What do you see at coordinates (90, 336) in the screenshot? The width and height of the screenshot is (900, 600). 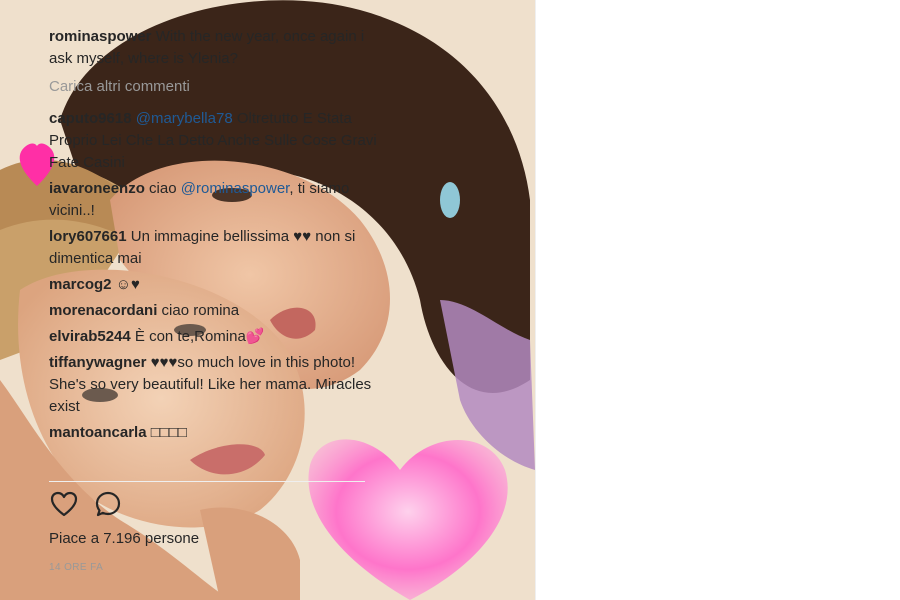 I see `comment-username: elvirab5244` at bounding box center [90, 336].